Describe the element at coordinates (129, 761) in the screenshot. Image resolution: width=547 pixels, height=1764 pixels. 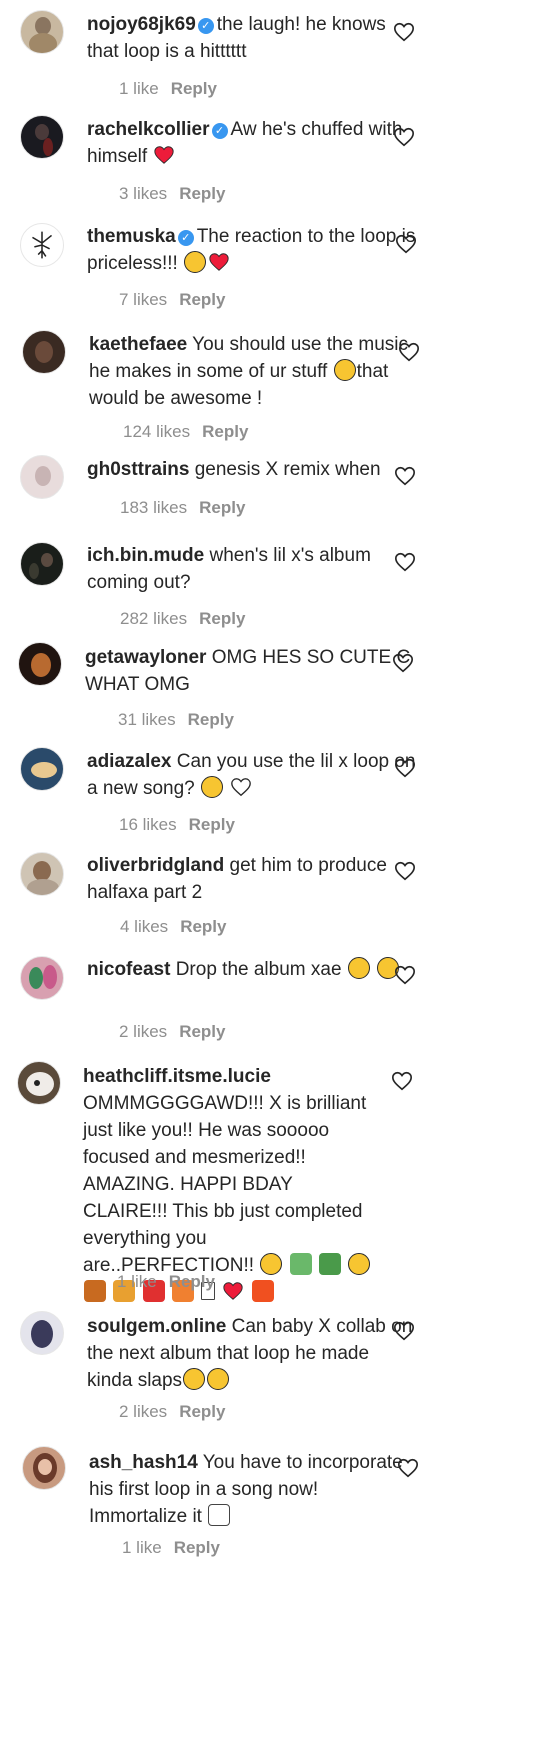
I see `comment-username: adiazalex` at that location.